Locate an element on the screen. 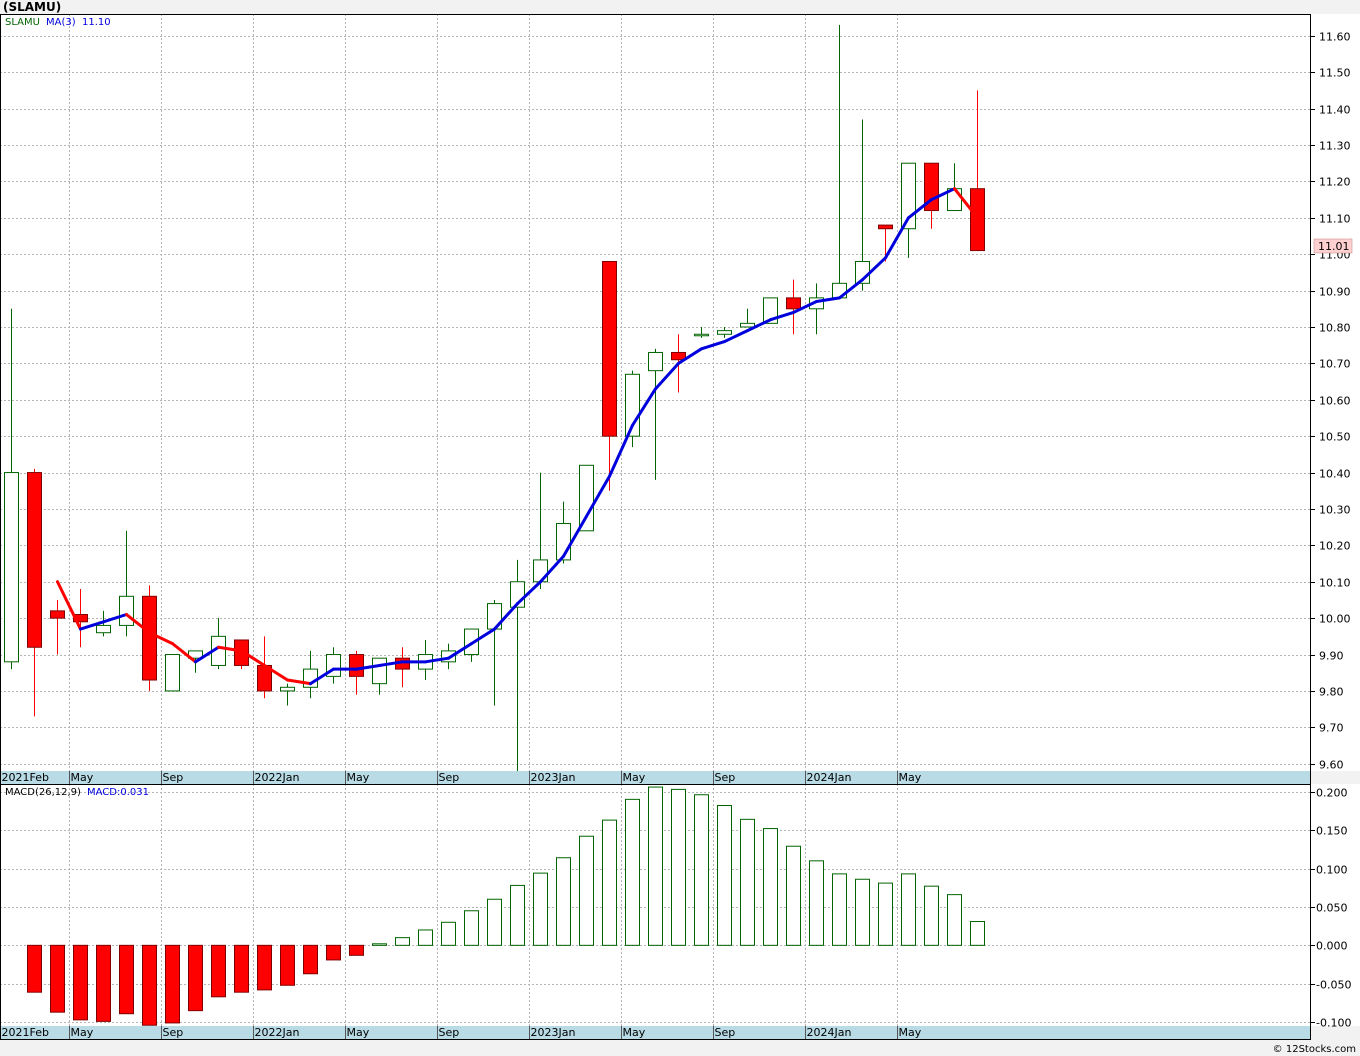 The image size is (1360, 1056). macd-tick-label: 0.050 is located at coordinates (1332, 908).